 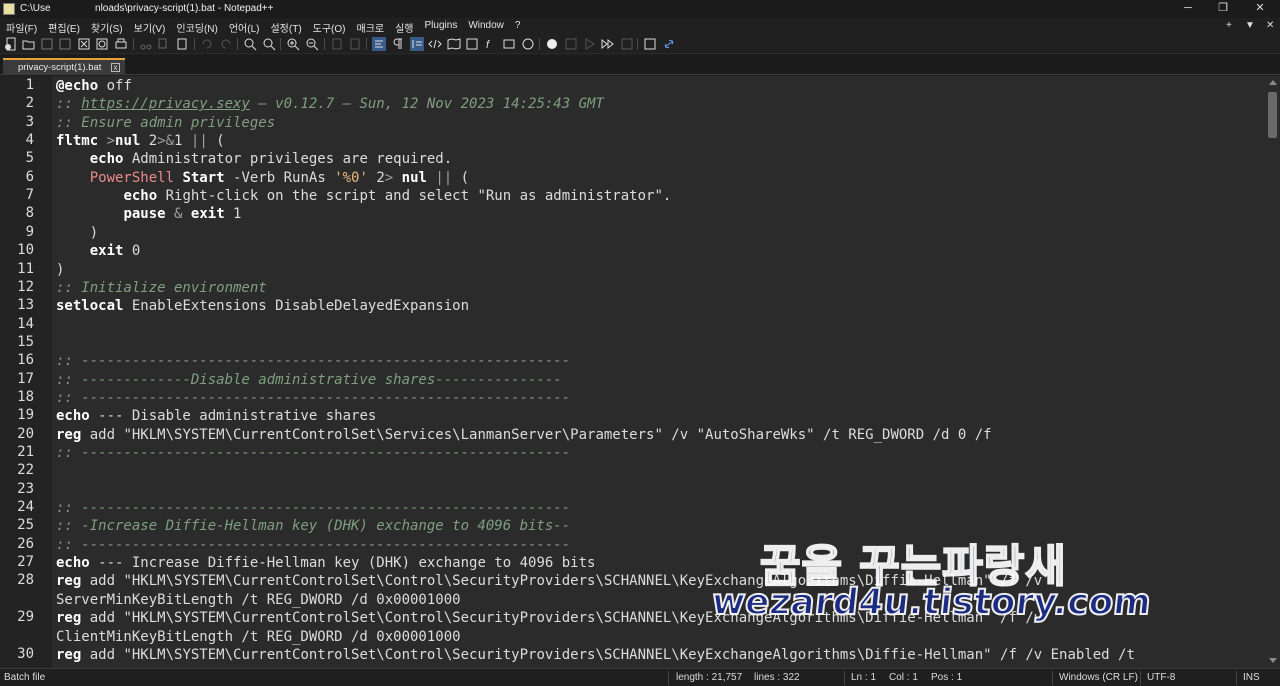 I want to click on menu-item-6: 설정(T), so click(x=285, y=27).